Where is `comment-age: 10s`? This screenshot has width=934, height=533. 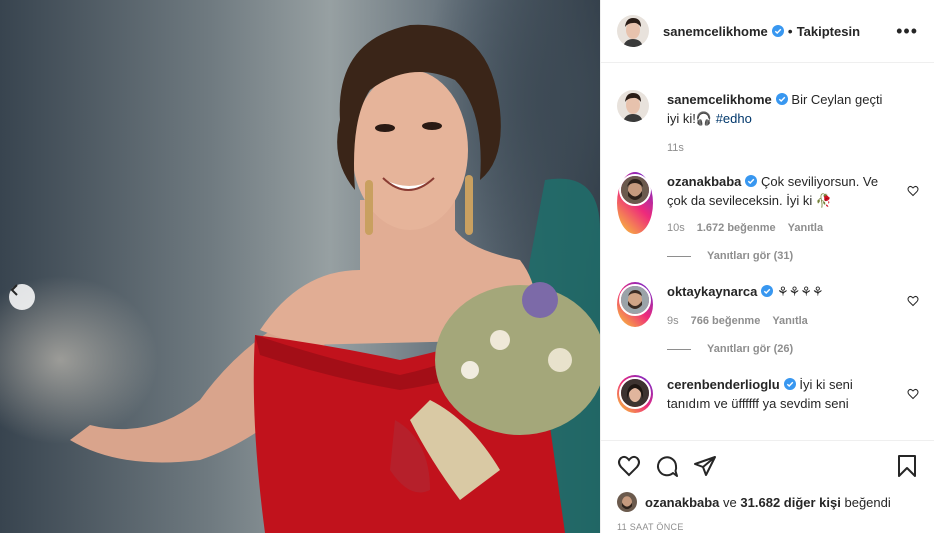 comment-age: 10s is located at coordinates (676, 228).